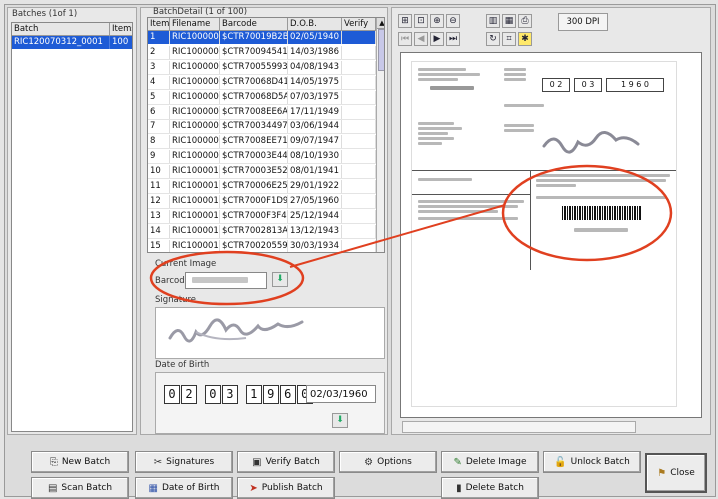  I want to click on detail-cell-dob: 14/03/1986, so click(315, 52).